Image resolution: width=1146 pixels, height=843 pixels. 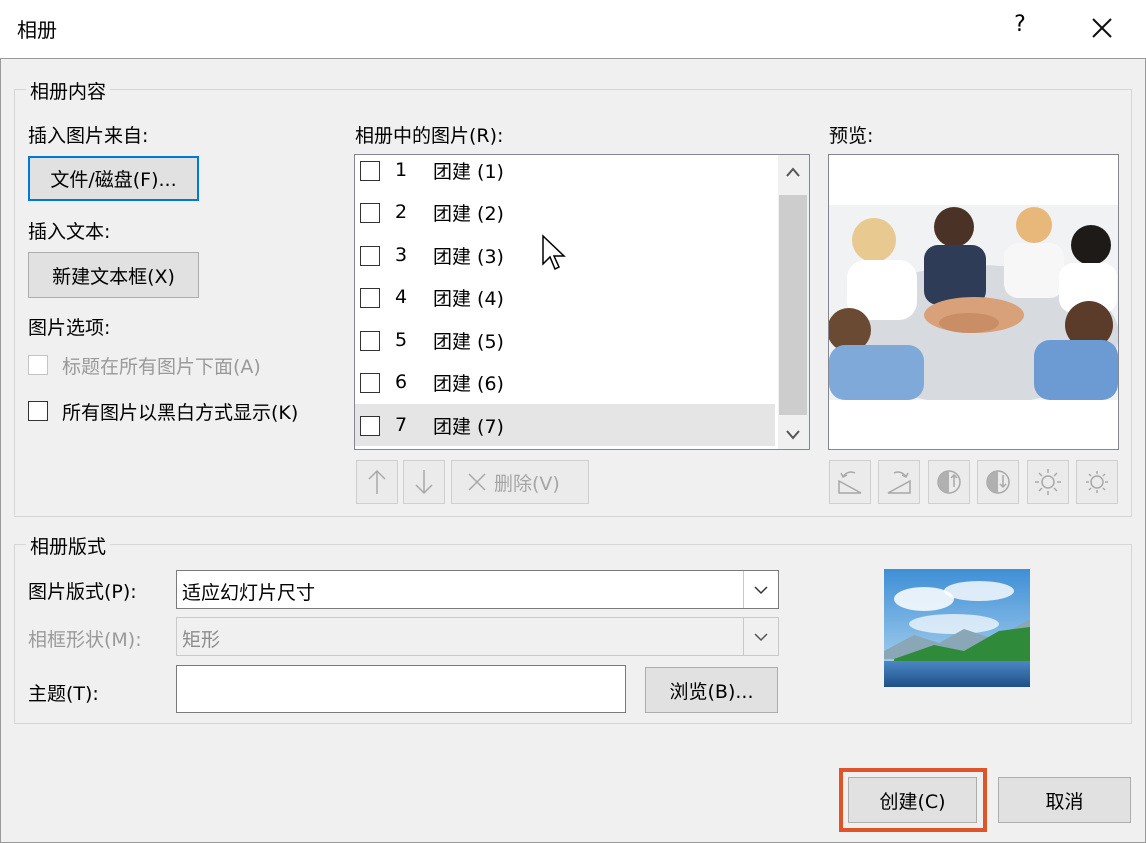 I want to click on caption-option-label: 标题在所有图片下面(A), so click(x=161, y=367).